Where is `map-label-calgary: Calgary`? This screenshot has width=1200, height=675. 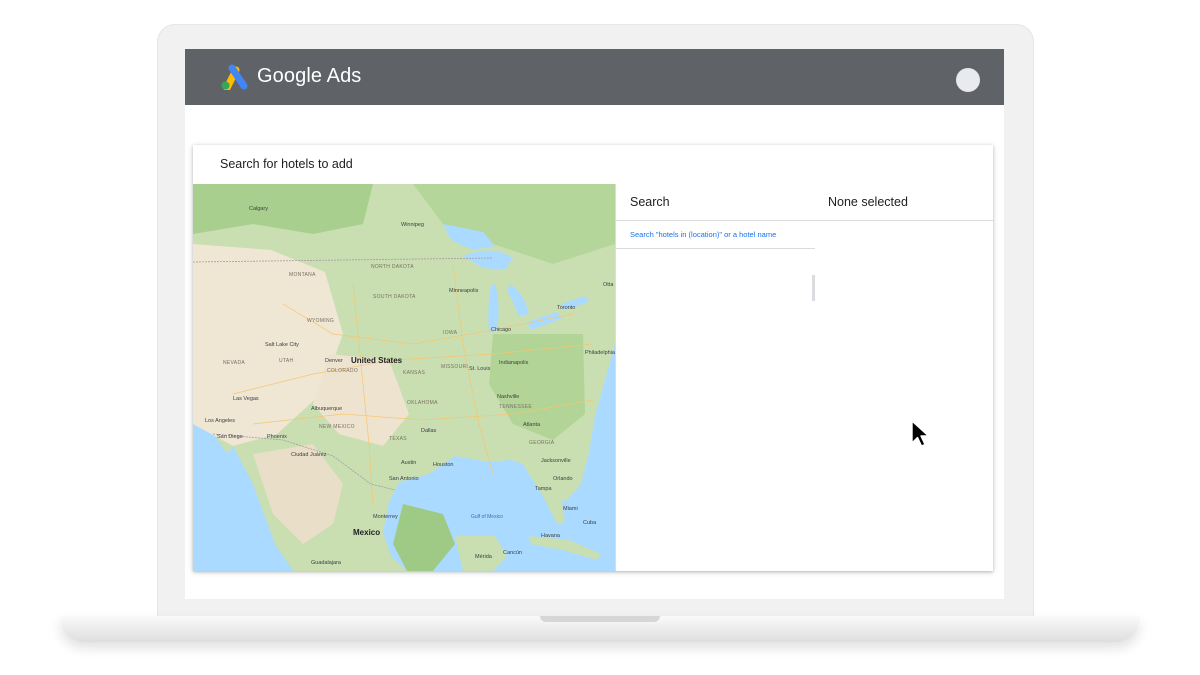 map-label-calgary: Calgary is located at coordinates (258, 209).